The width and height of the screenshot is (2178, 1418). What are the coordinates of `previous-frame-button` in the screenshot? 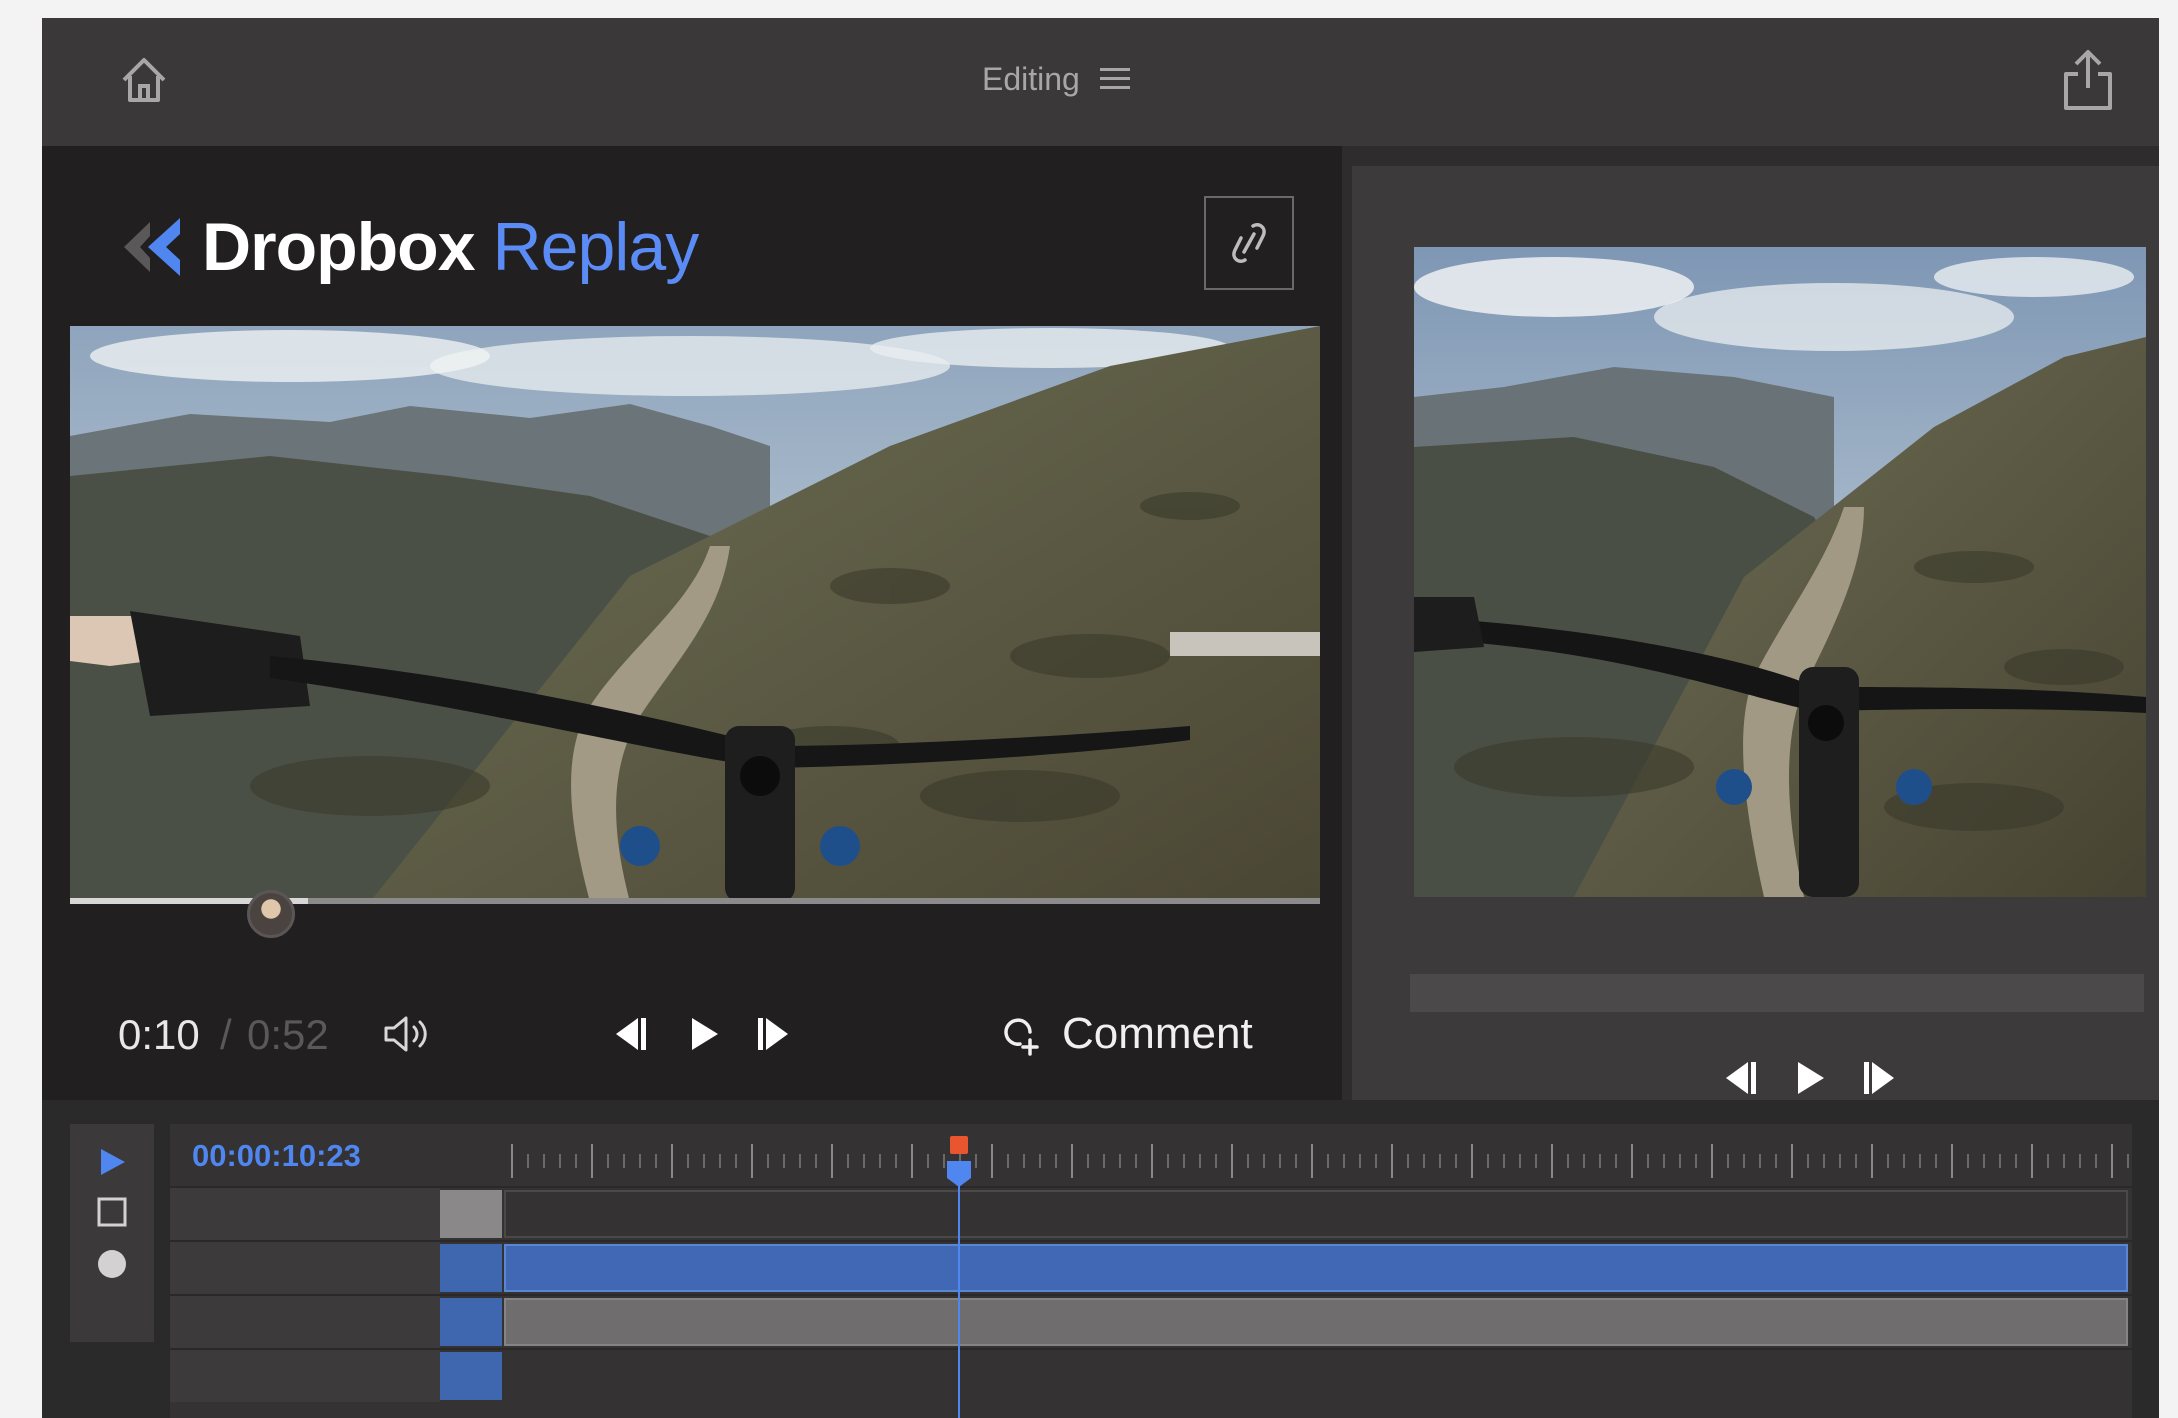 It's located at (630, 1034).